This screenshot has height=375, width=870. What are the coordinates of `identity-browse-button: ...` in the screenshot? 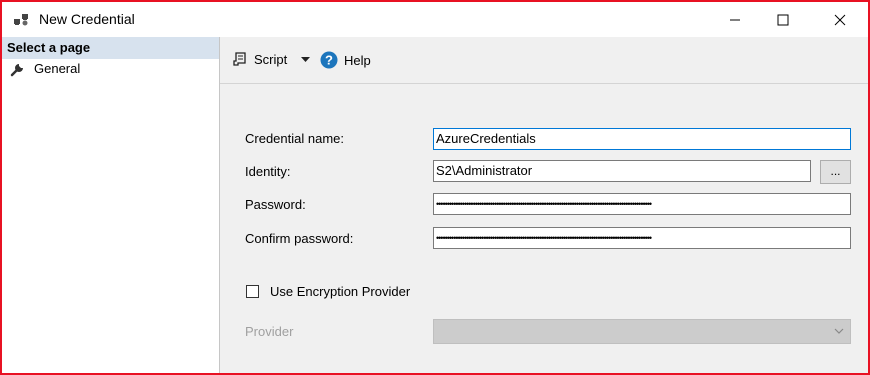 It's located at (835, 172).